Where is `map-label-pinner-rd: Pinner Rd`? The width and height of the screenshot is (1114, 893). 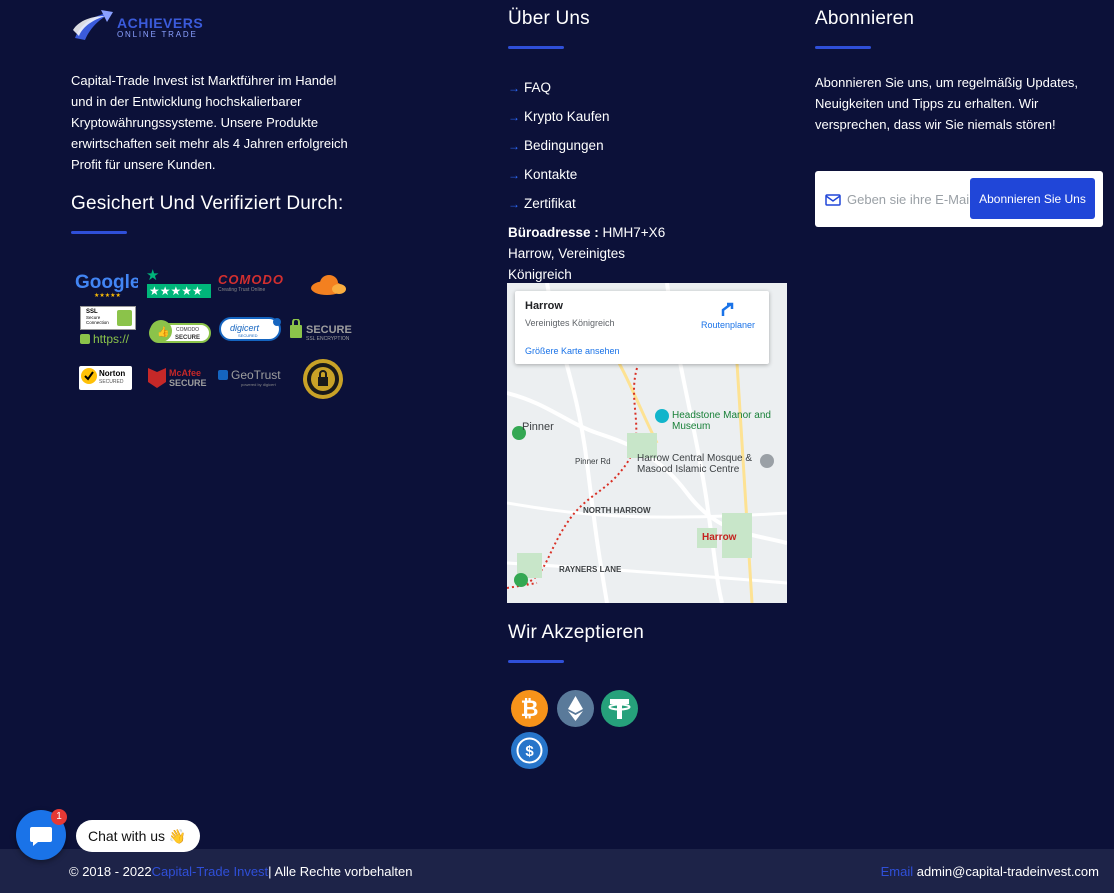
map-label-pinner-rd: Pinner Rd is located at coordinates (593, 461).